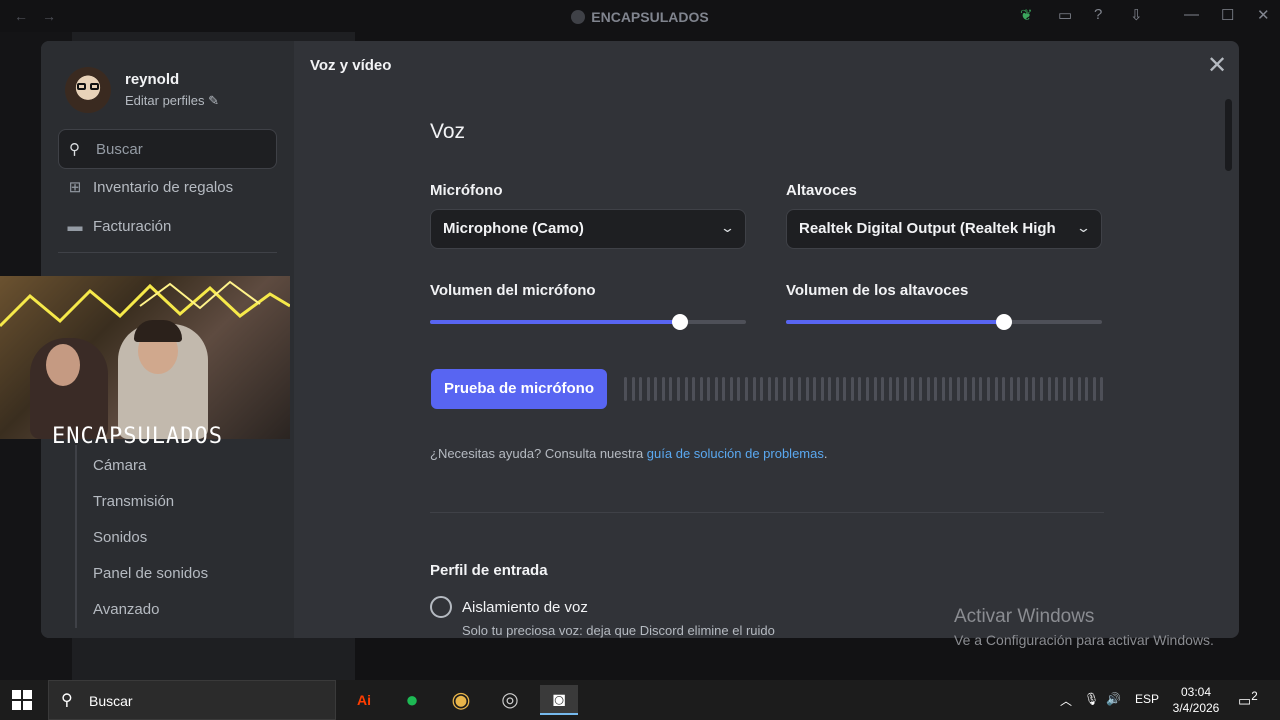 The width and height of the screenshot is (1280, 720). I want to click on help-icon: ?, so click(1098, 14).